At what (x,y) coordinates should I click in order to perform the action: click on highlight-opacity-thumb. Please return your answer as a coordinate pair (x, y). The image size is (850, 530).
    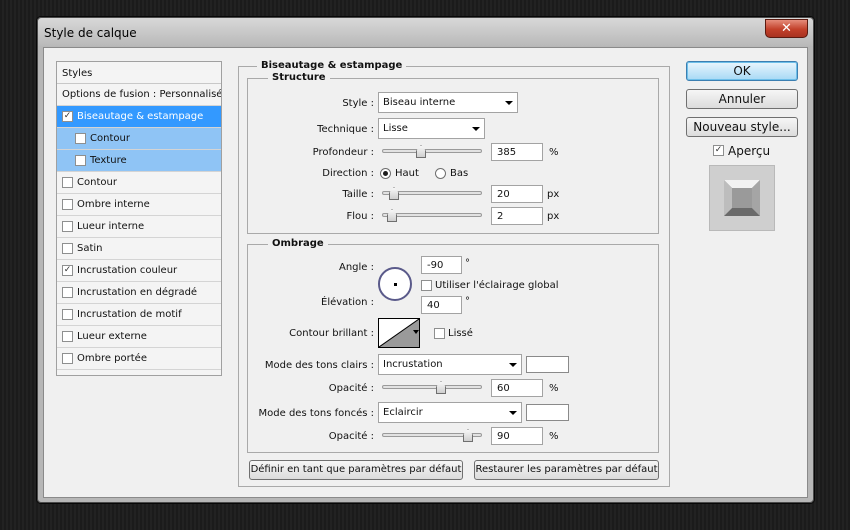
    Looking at the image, I should click on (441, 387).